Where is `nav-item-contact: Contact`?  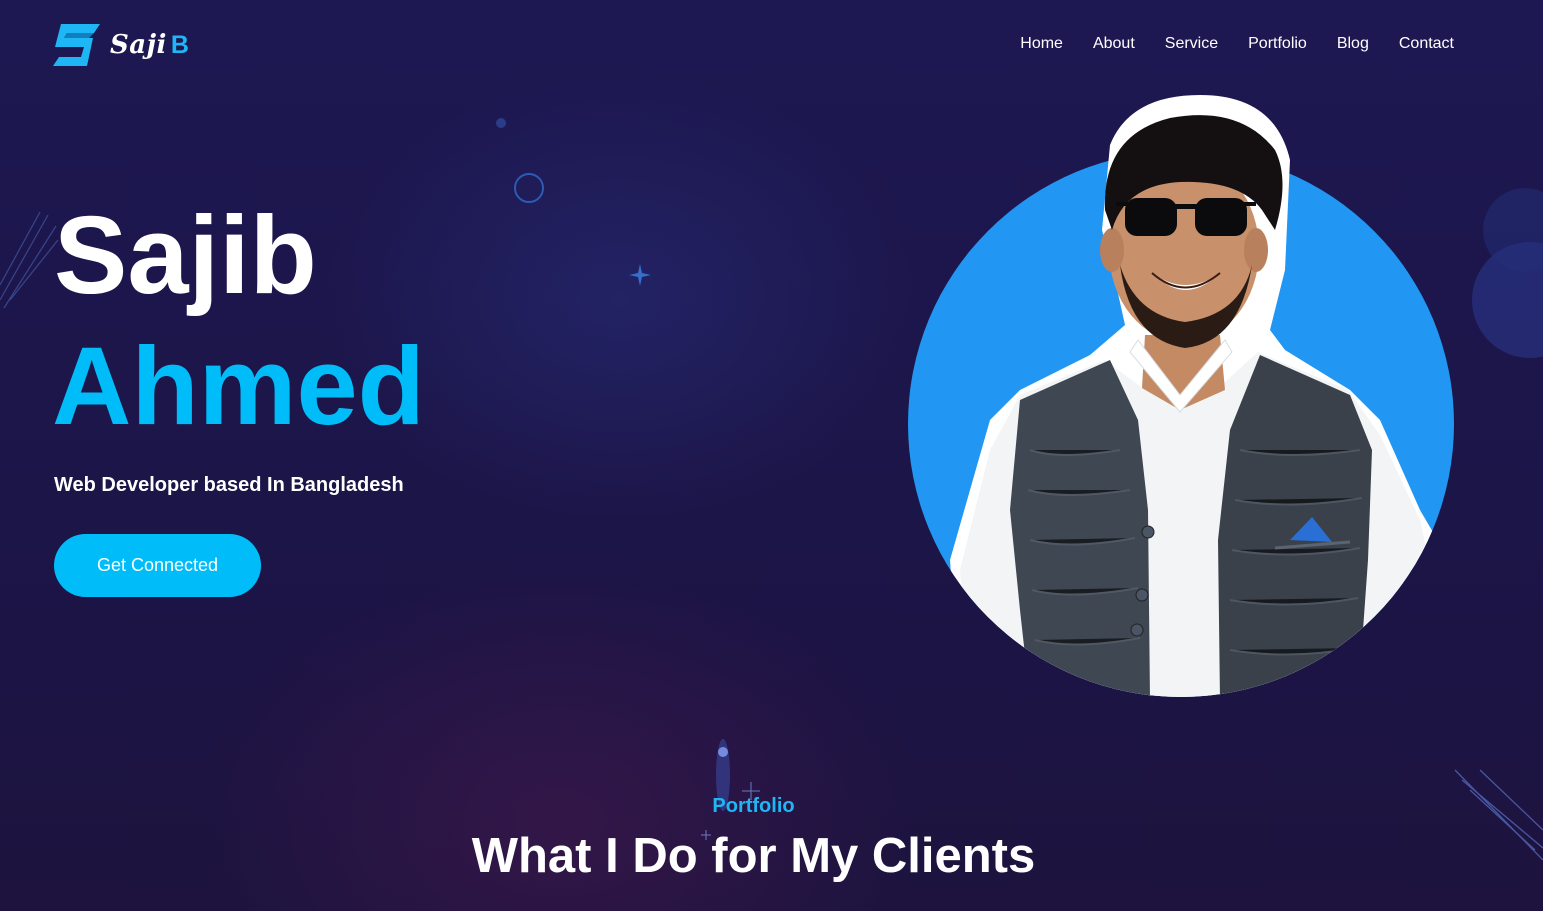
nav-item-contact: Contact is located at coordinates (1426, 44).